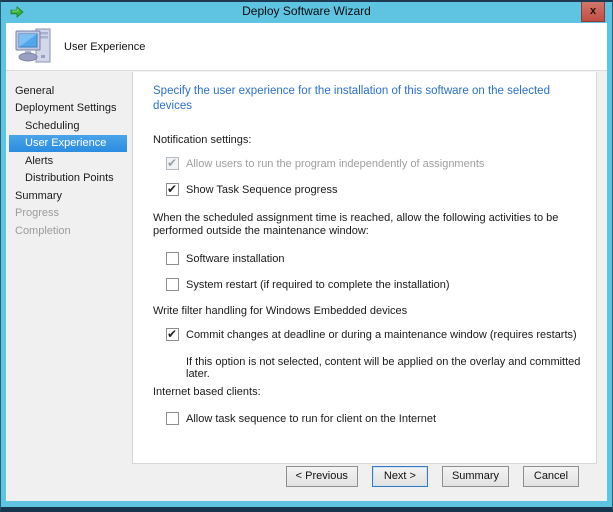 This screenshot has height=512, width=613. What do you see at coordinates (202, 140) in the screenshot?
I see `notification-settings-label: Notification settings:` at bounding box center [202, 140].